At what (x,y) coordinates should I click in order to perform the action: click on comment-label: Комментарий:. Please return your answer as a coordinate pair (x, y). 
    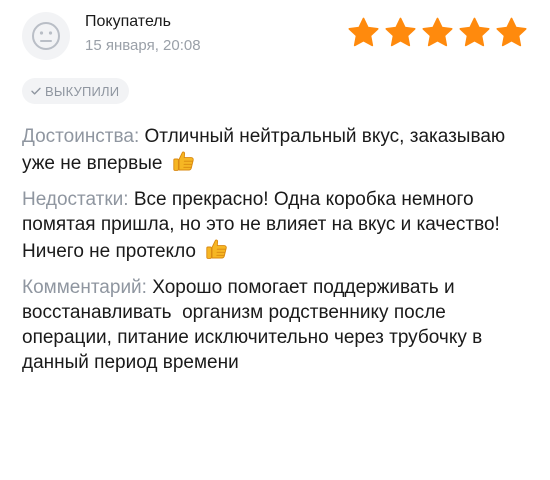
    Looking at the image, I should click on (84, 287).